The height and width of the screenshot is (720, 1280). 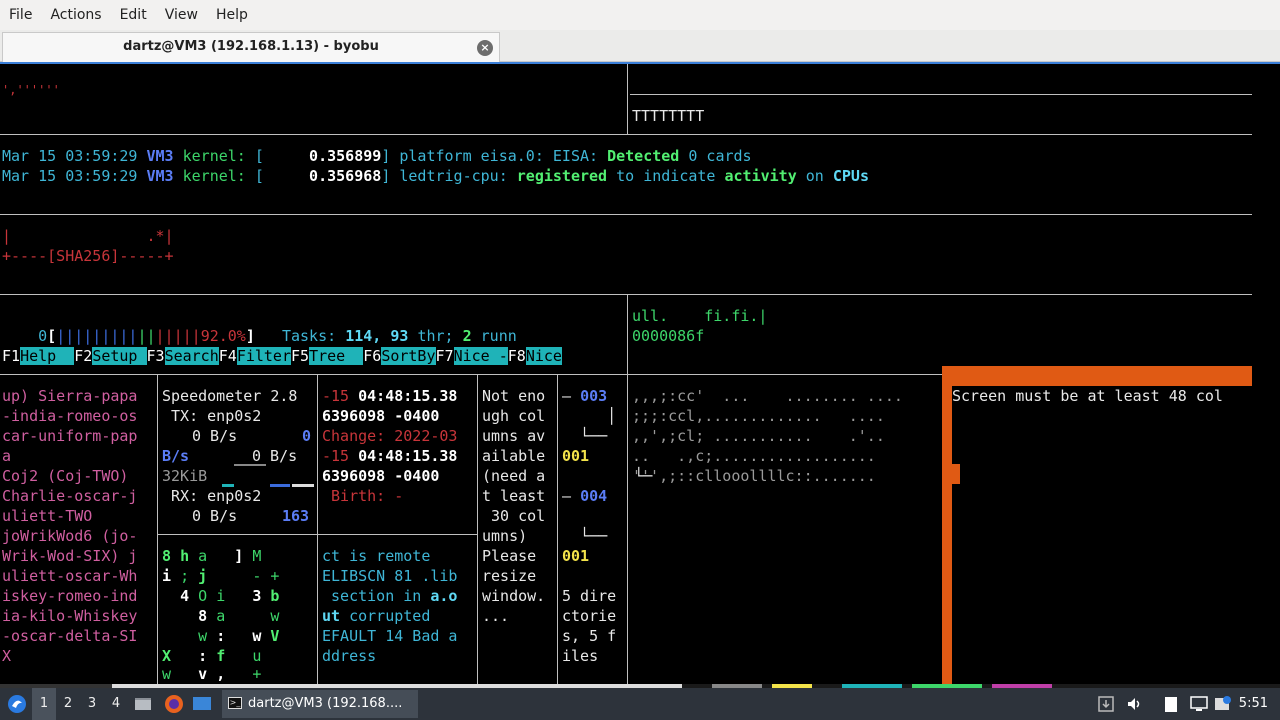 What do you see at coordinates (589, 616) in the screenshot?
I see `tree-summary: ctorie` at bounding box center [589, 616].